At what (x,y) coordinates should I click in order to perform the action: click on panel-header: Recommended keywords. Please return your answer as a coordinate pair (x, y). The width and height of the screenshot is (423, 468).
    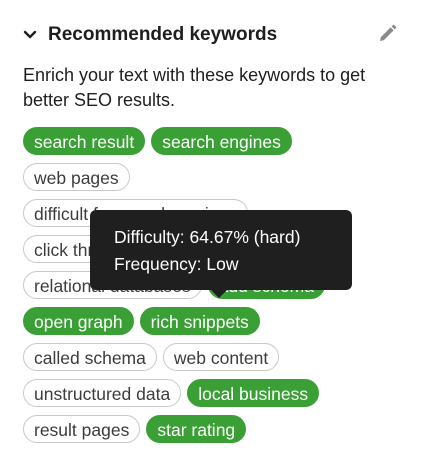
    Looking at the image, I should click on (212, 36).